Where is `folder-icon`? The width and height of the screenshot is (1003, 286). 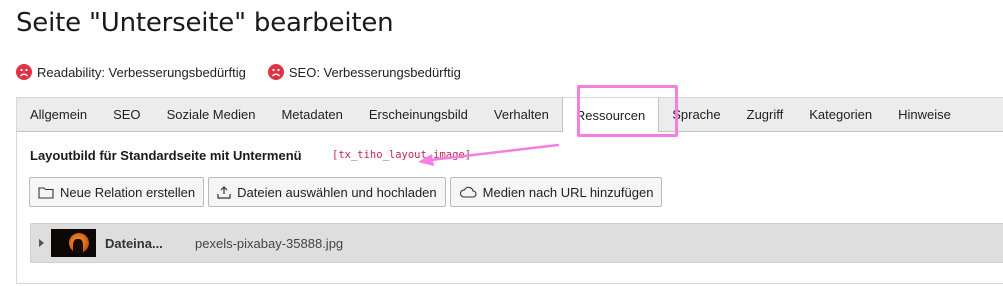
folder-icon is located at coordinates (46, 192).